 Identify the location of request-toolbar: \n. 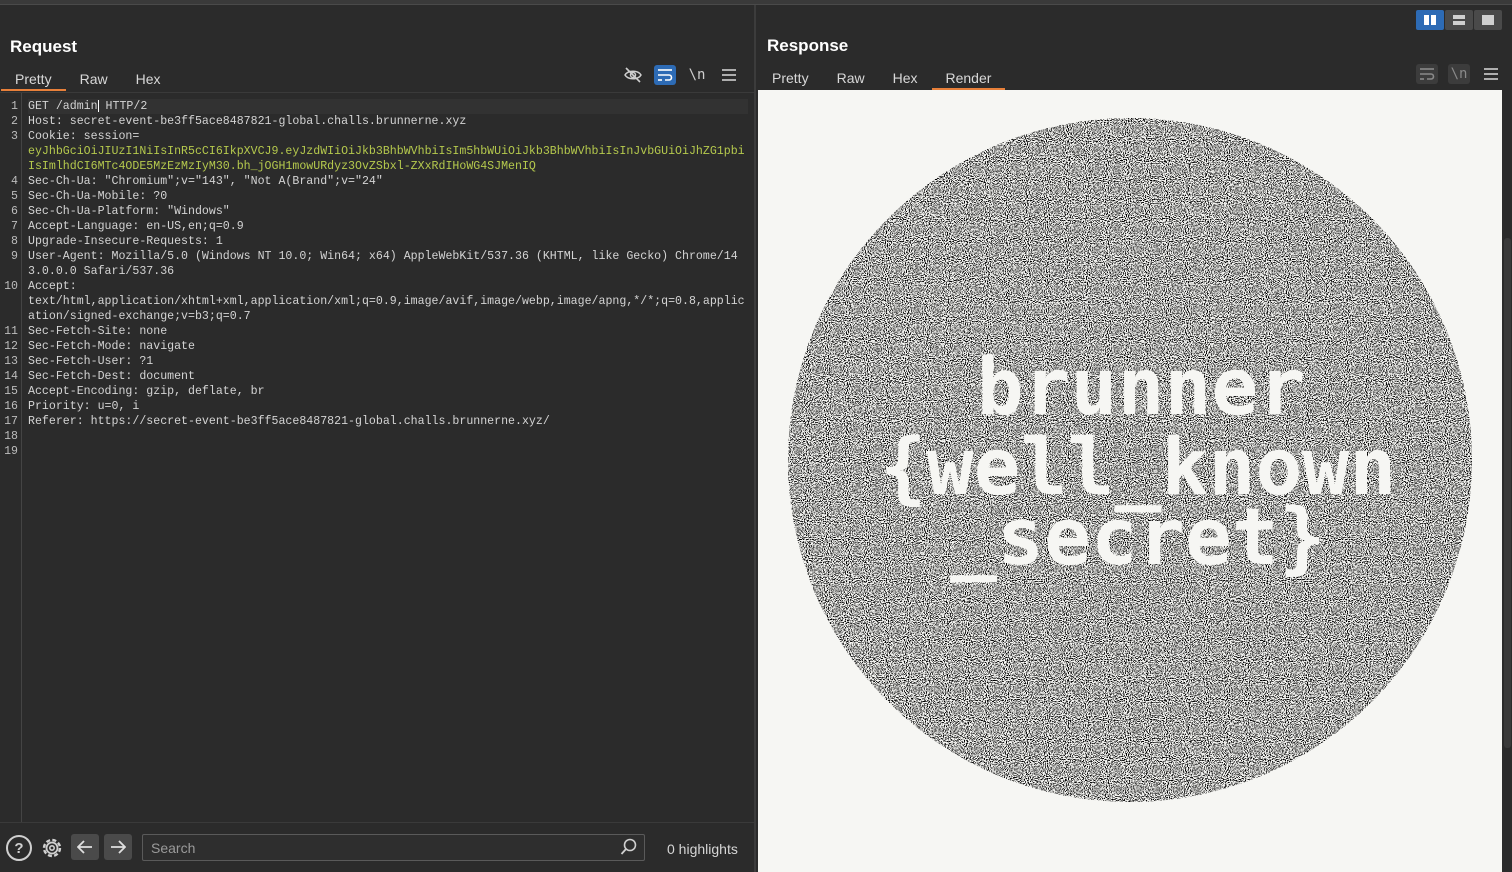
(681, 75).